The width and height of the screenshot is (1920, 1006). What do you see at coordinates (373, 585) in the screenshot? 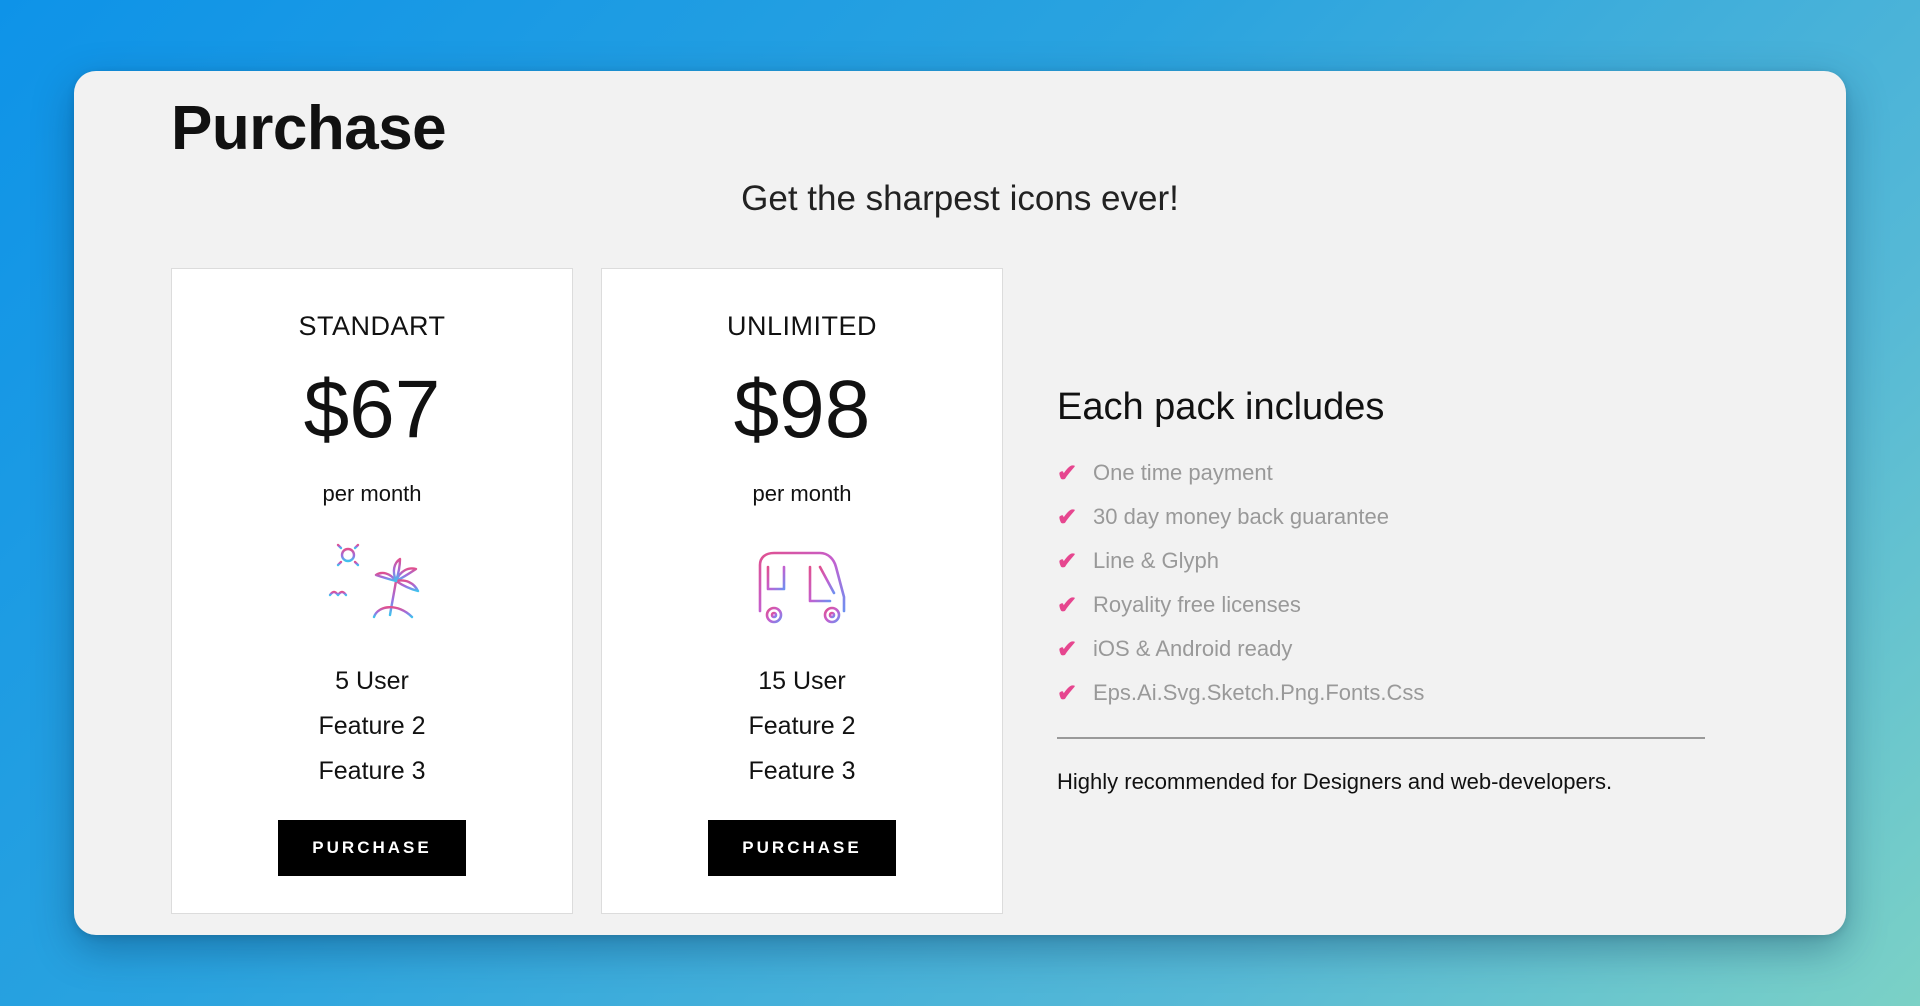
I see `beach-palm-icon` at bounding box center [373, 585].